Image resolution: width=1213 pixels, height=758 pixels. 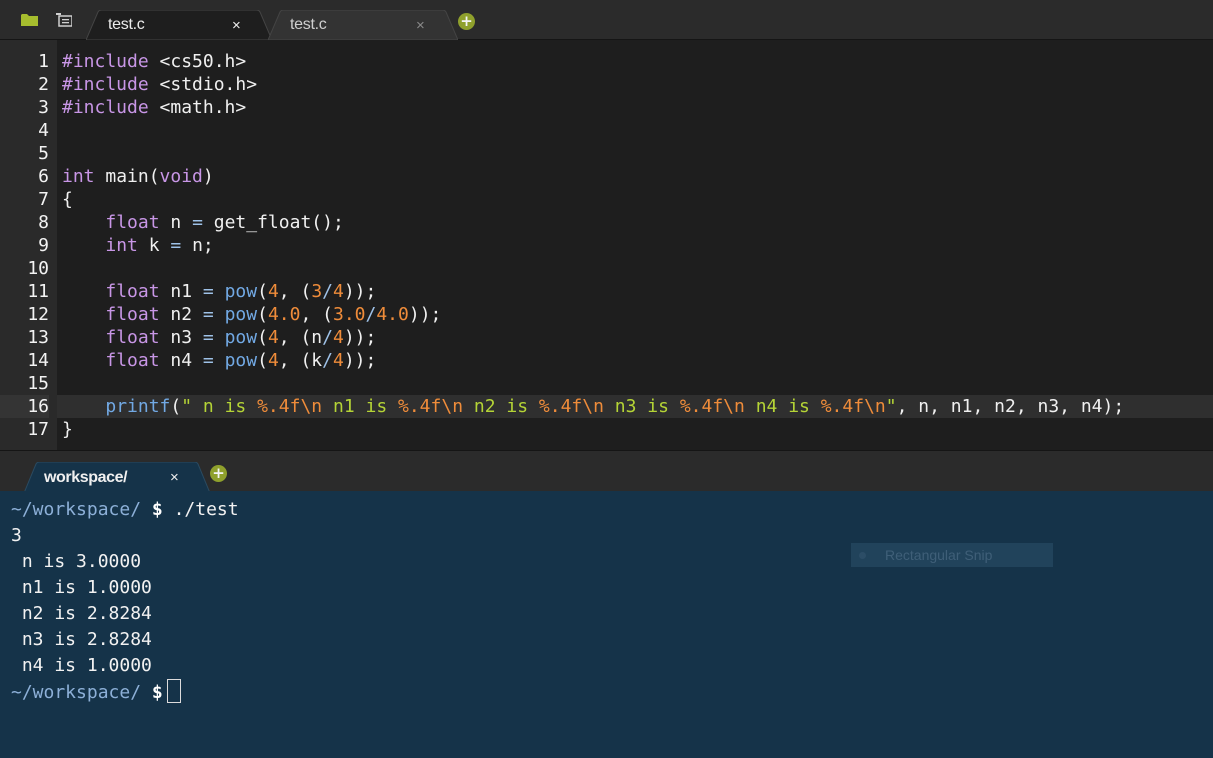 I want to click on code-line: 2 #include <stdio.h>, so click(x=625, y=84).